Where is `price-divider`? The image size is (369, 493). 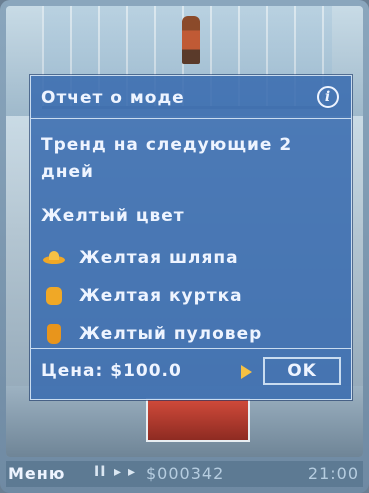 price-divider is located at coordinates (191, 348).